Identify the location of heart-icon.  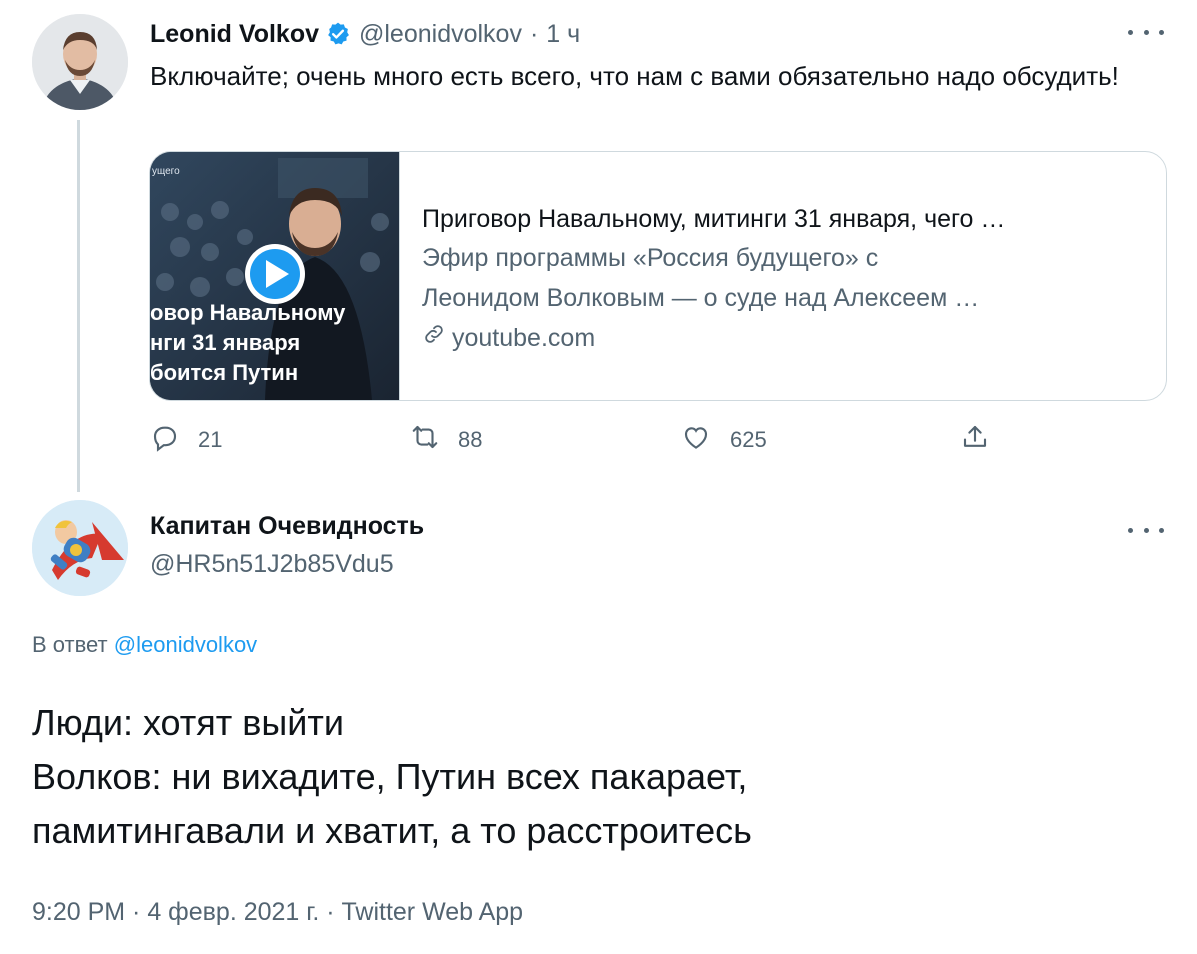
(696, 440).